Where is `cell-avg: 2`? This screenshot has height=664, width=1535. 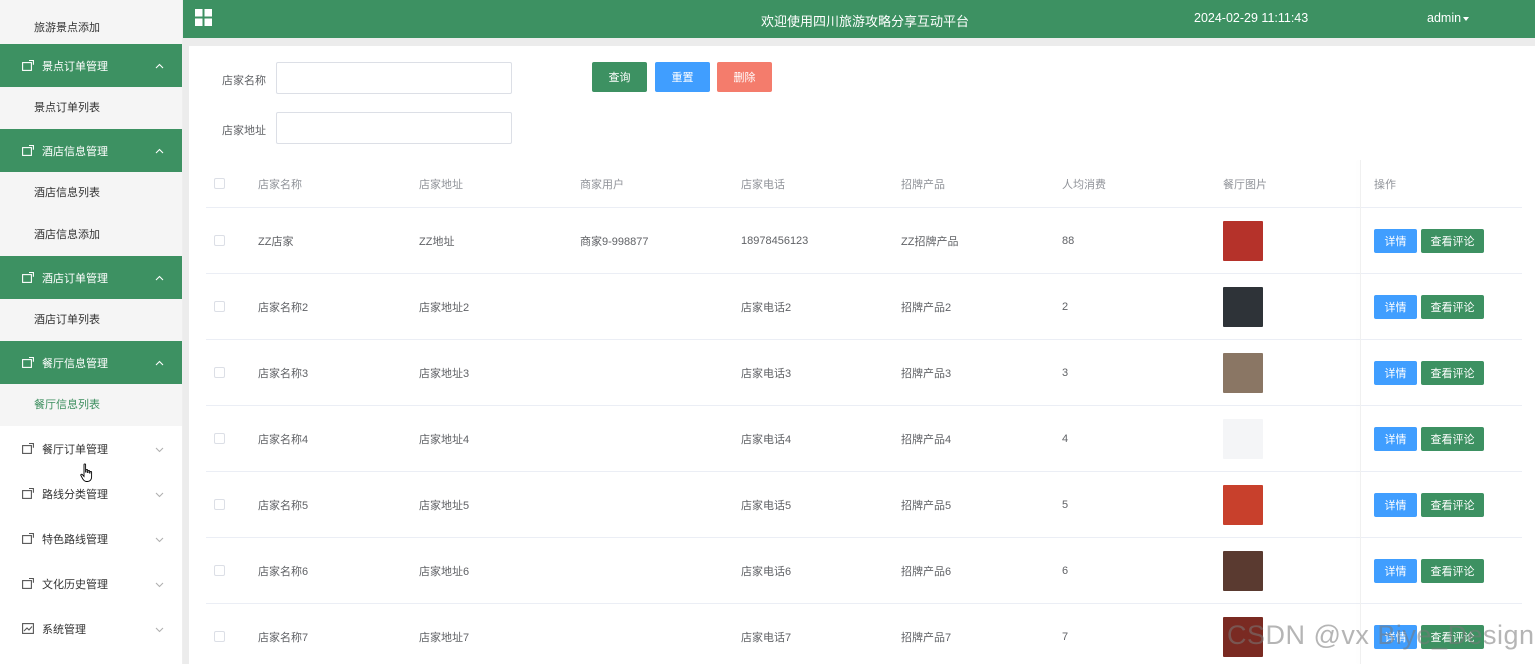
cell-avg: 2 is located at coordinates (1065, 306).